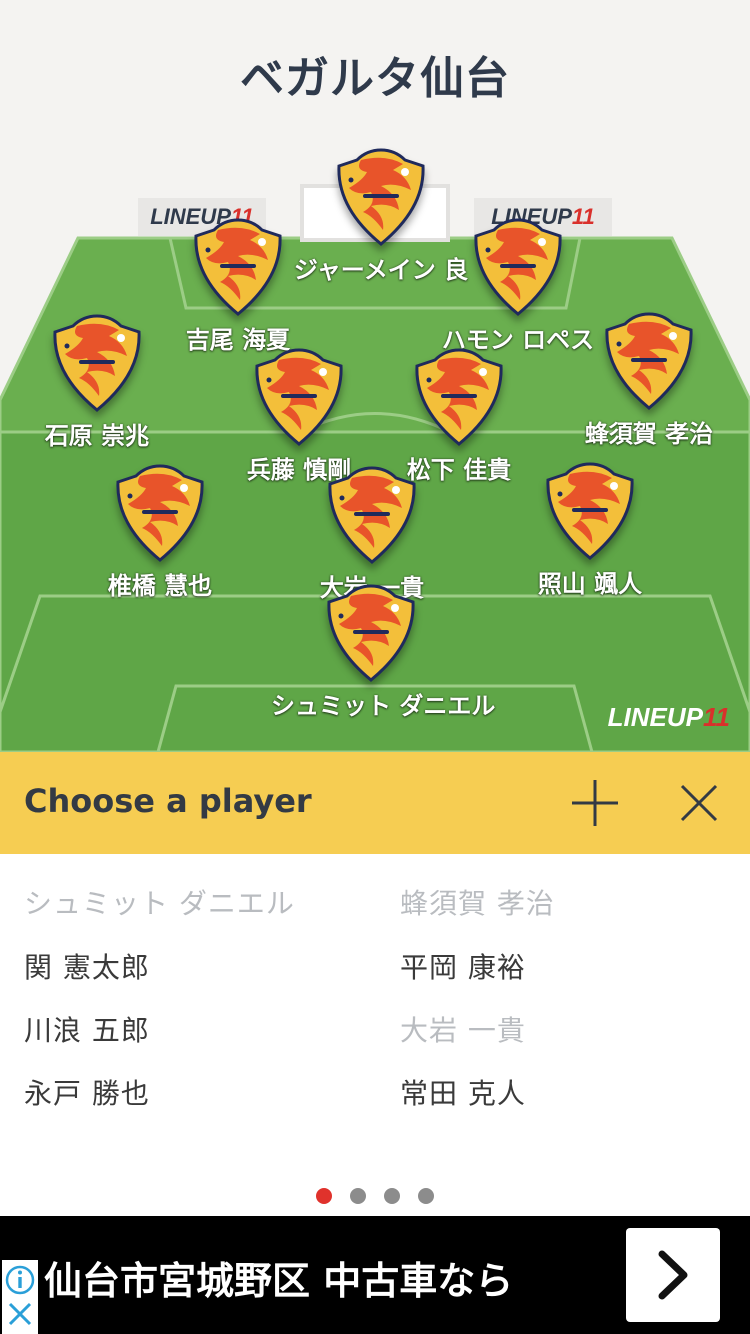 The image size is (750, 1334). What do you see at coordinates (168, 801) in the screenshot?
I see `choose-player-title: Choose a player` at bounding box center [168, 801].